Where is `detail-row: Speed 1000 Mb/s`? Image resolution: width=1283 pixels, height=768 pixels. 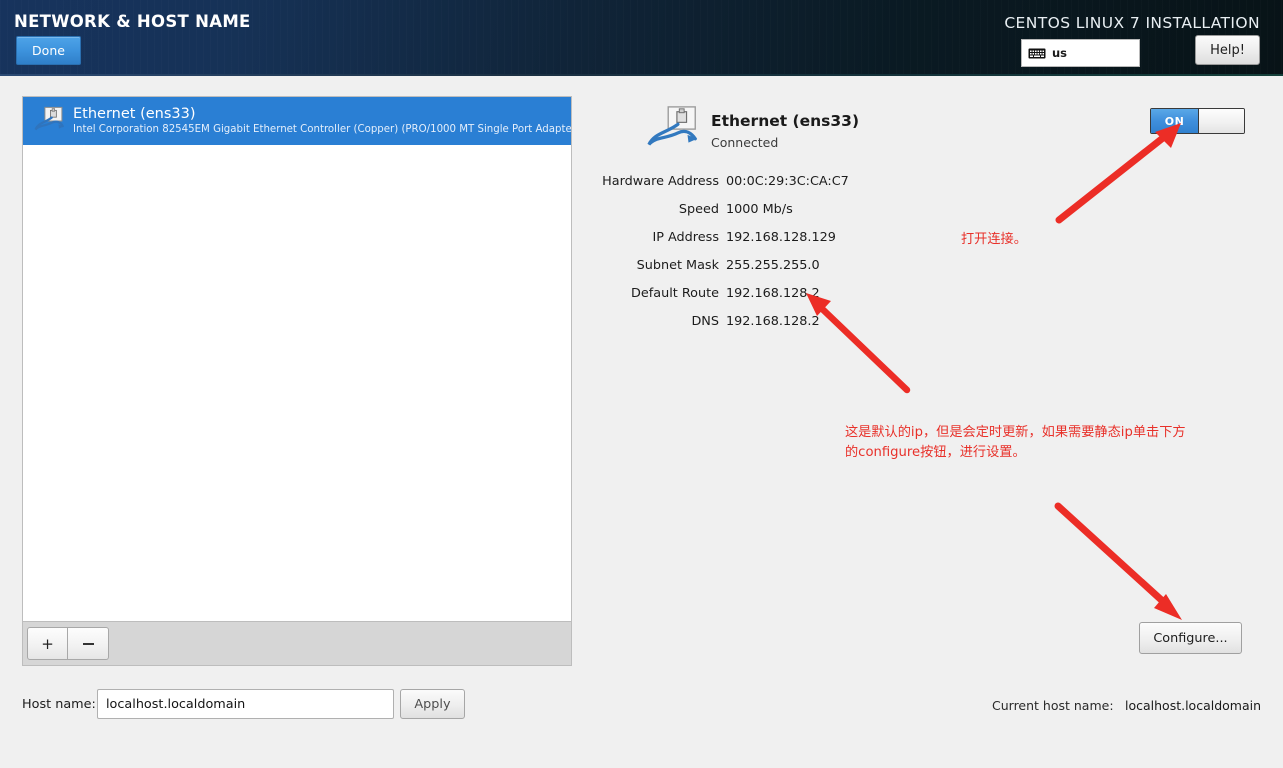 detail-row: Speed 1000 Mb/s is located at coordinates (720, 210).